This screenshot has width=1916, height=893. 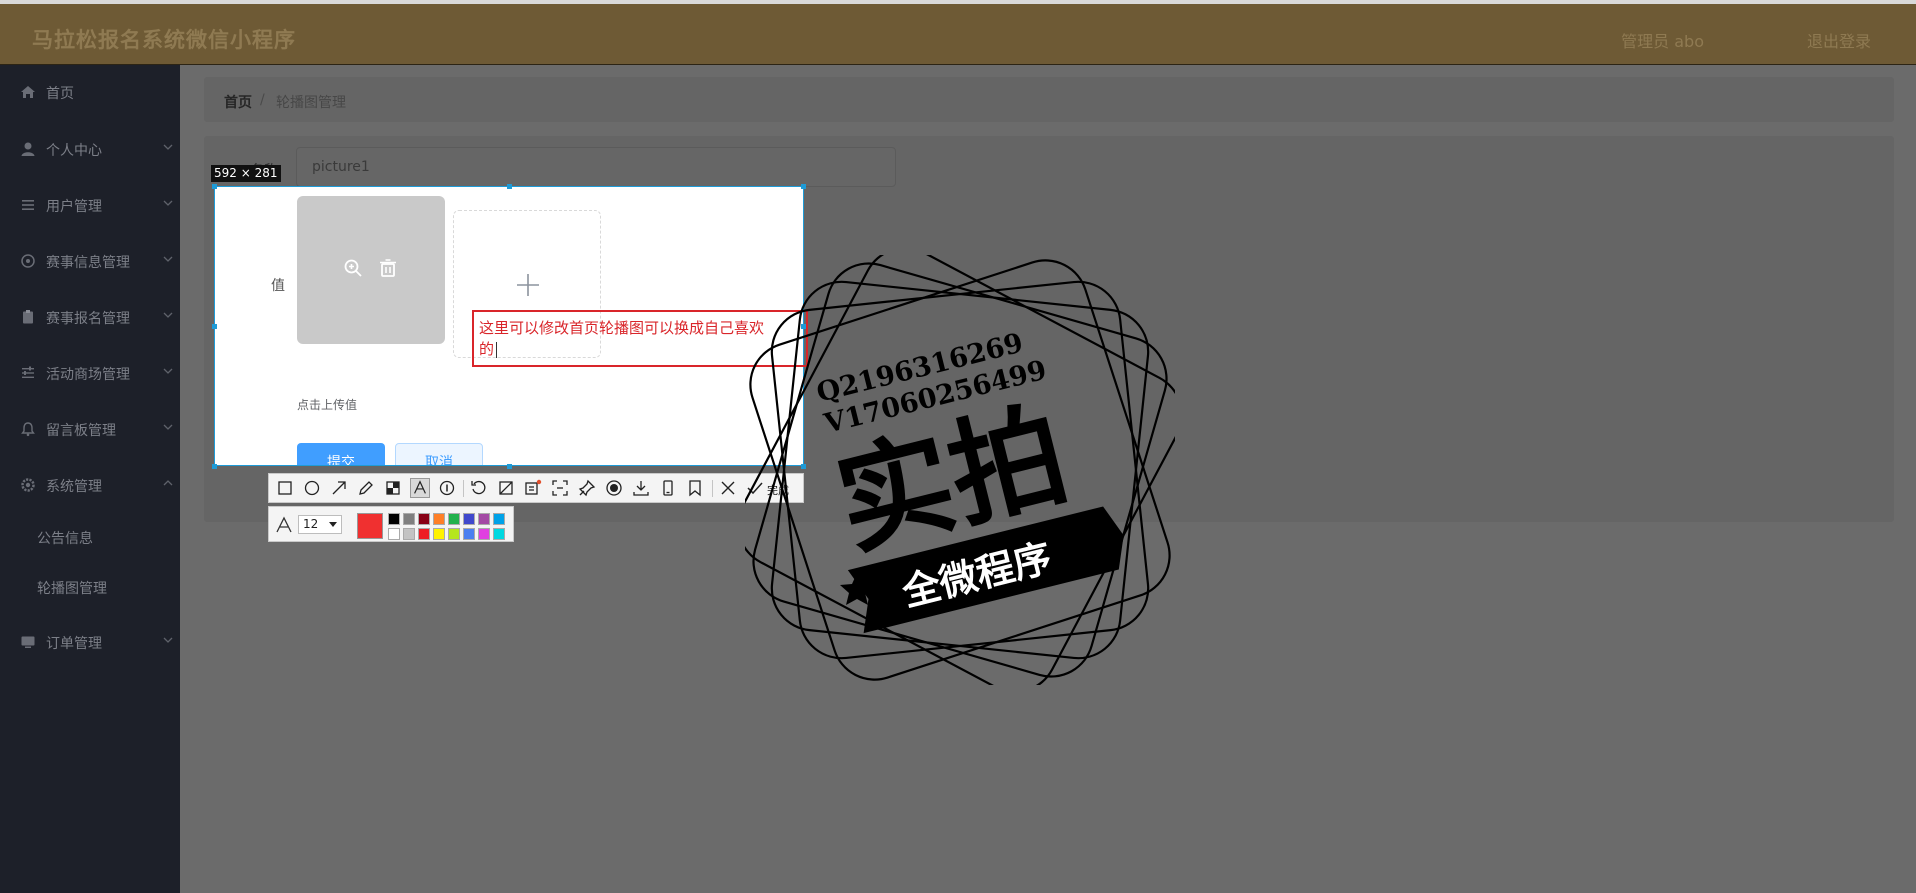 What do you see at coordinates (28, 642) in the screenshot?
I see `monitor-icon` at bounding box center [28, 642].